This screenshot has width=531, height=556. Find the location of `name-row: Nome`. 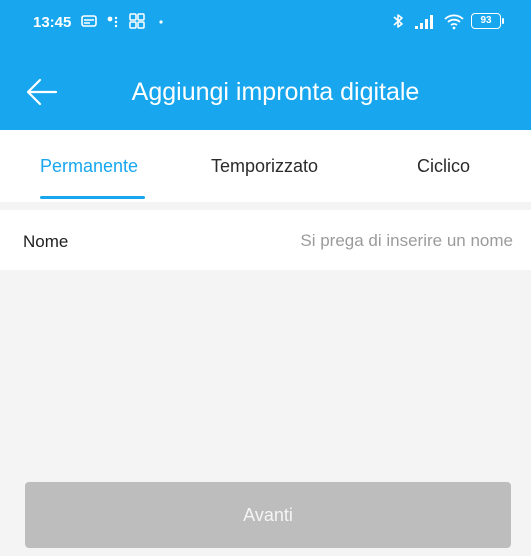

name-row: Nome is located at coordinates (265, 240).